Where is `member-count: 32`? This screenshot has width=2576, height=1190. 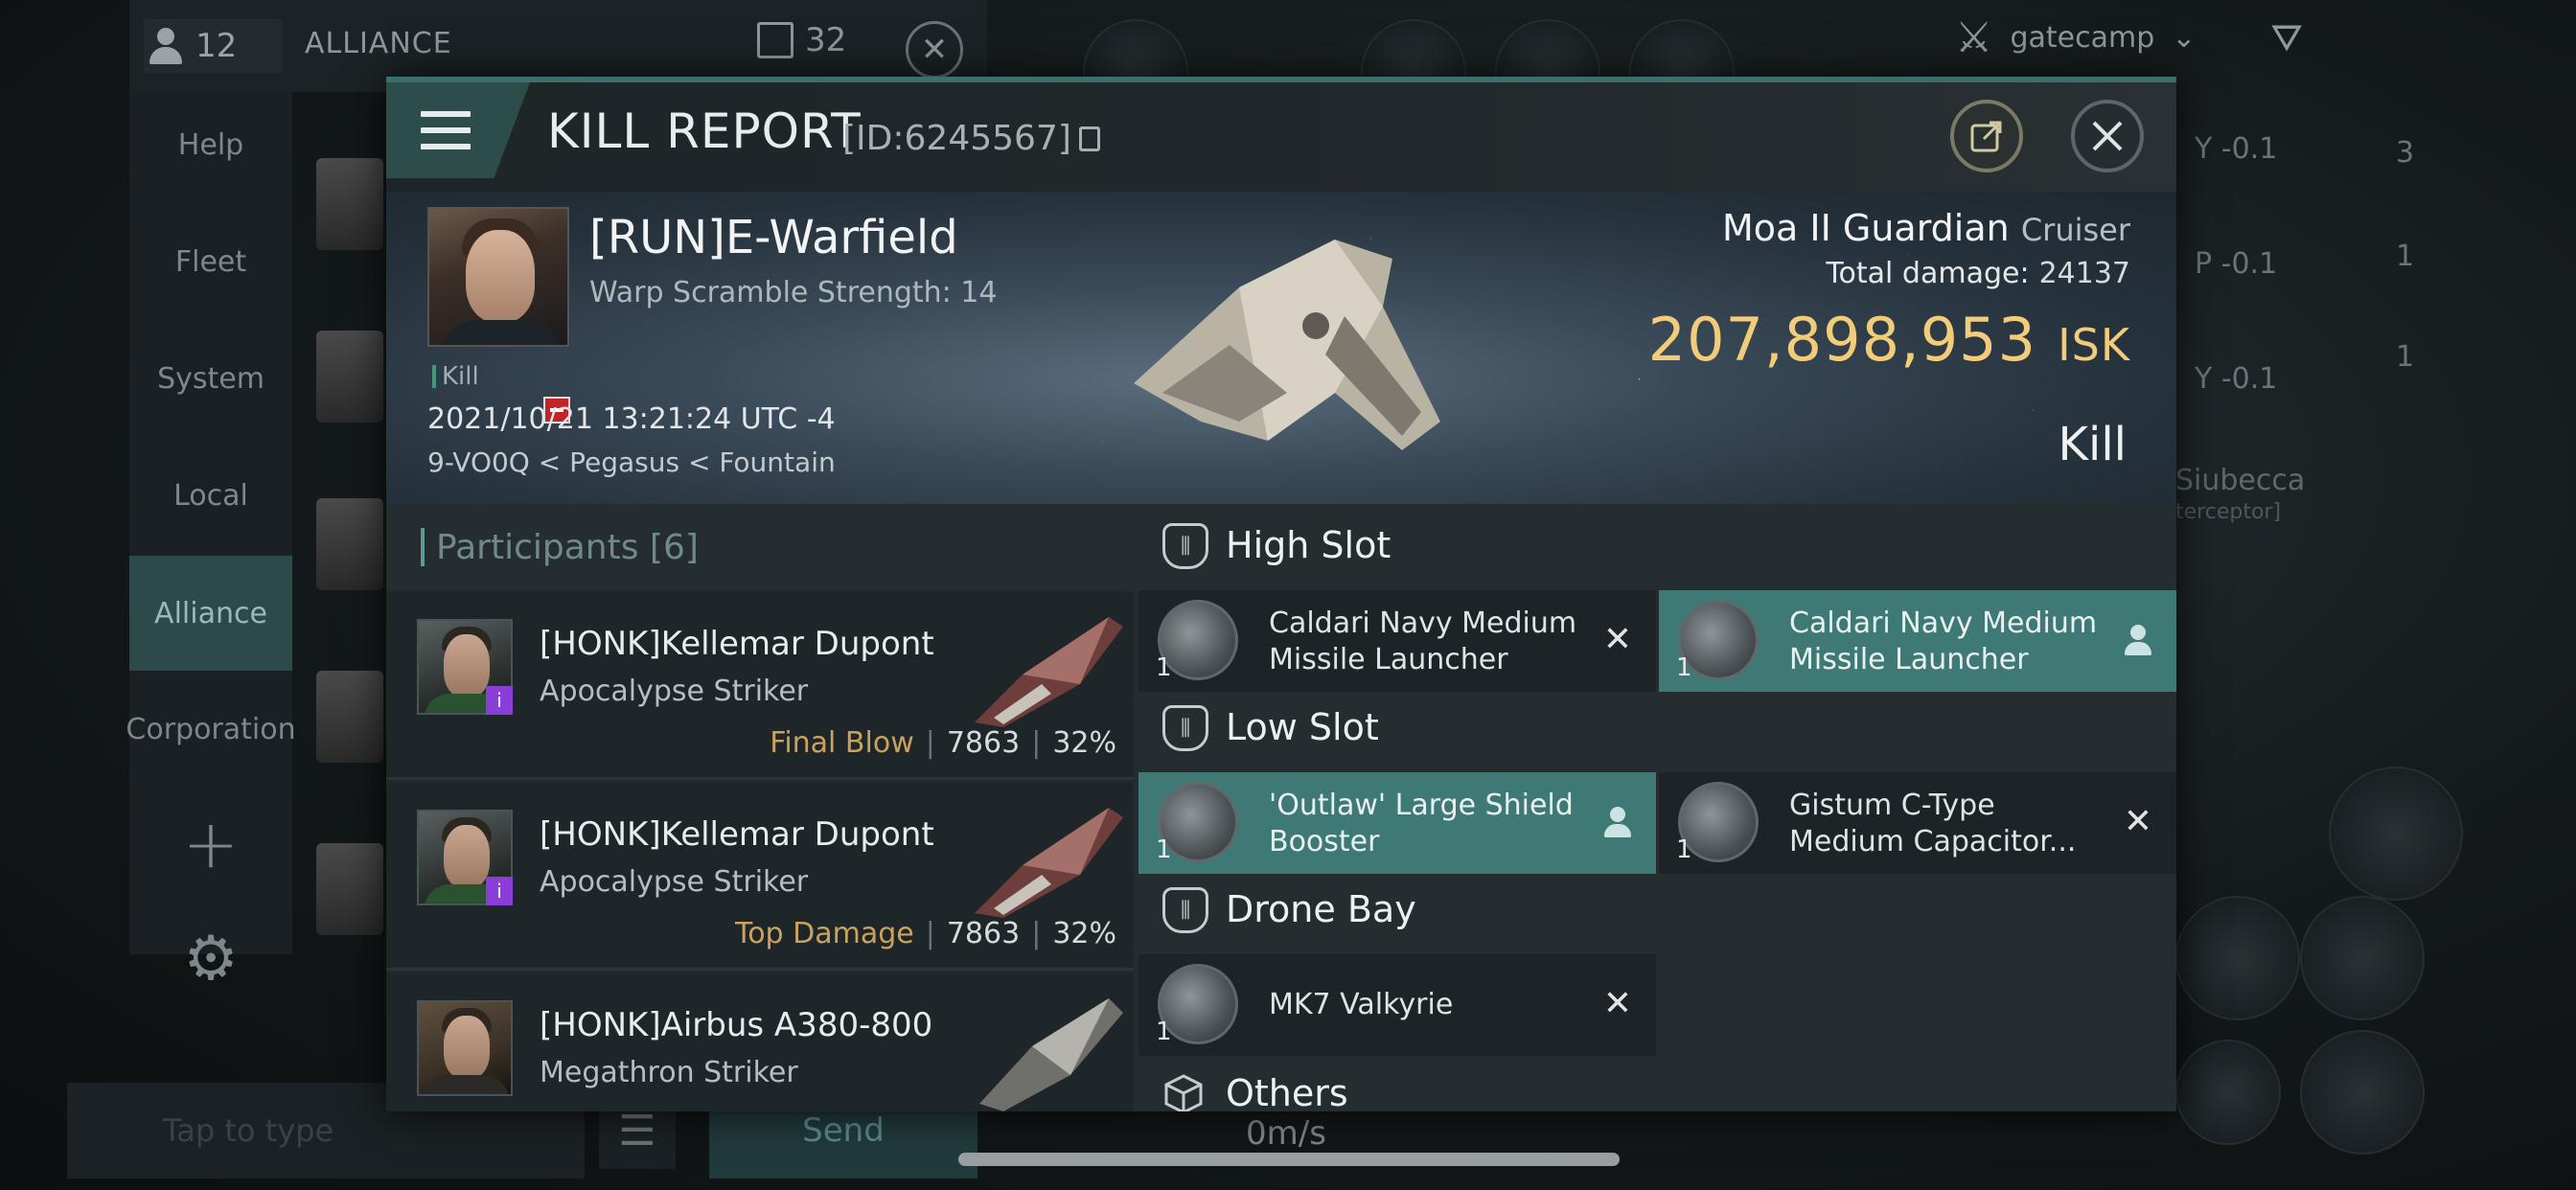 member-count: 32 is located at coordinates (801, 40).